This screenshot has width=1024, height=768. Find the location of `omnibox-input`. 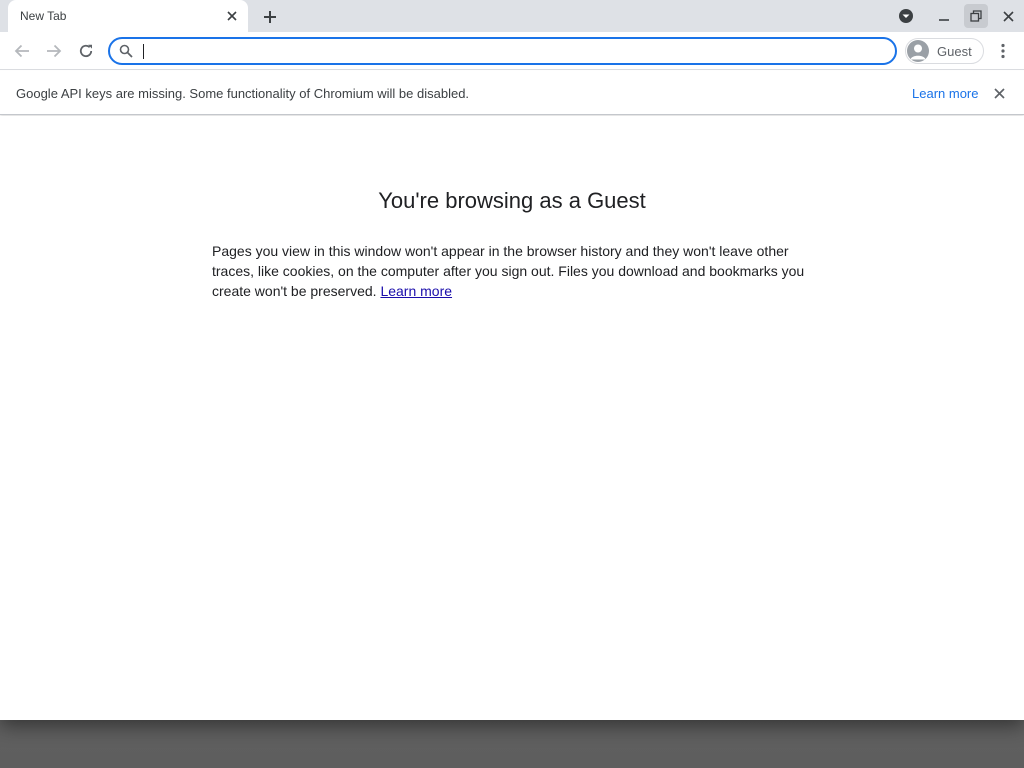

omnibox-input is located at coordinates (512, 51).